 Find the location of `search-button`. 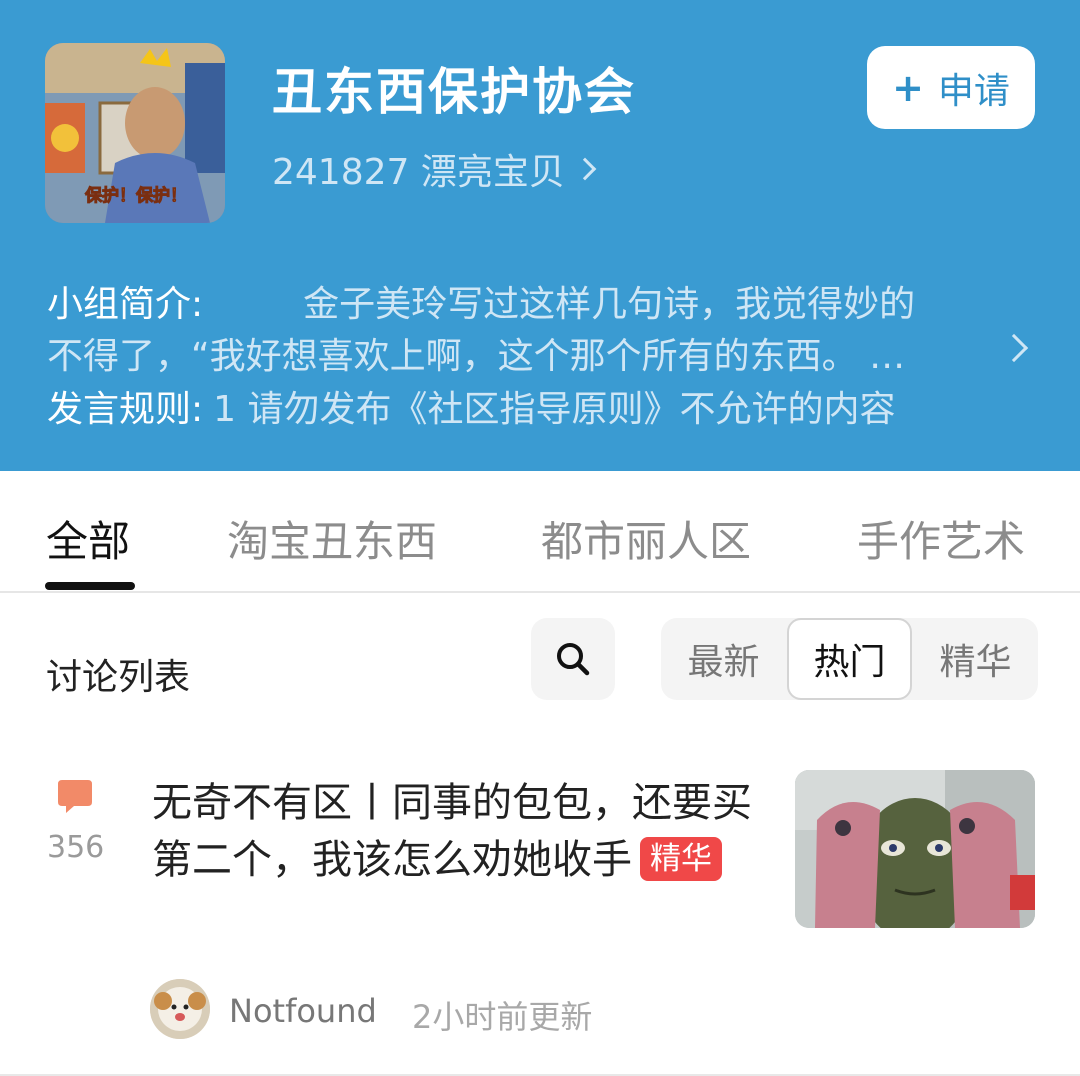

search-button is located at coordinates (573, 659).